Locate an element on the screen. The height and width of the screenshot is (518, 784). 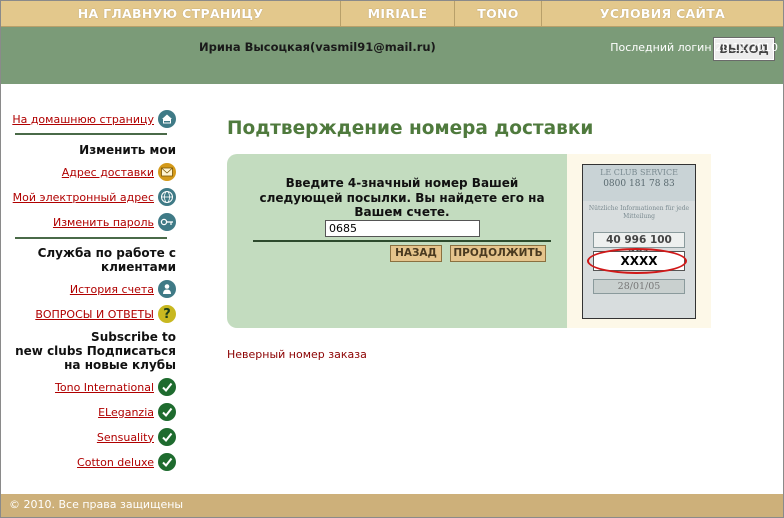
nav-site-terms: УСЛОВИЯ САЙТА is located at coordinates (662, 13).